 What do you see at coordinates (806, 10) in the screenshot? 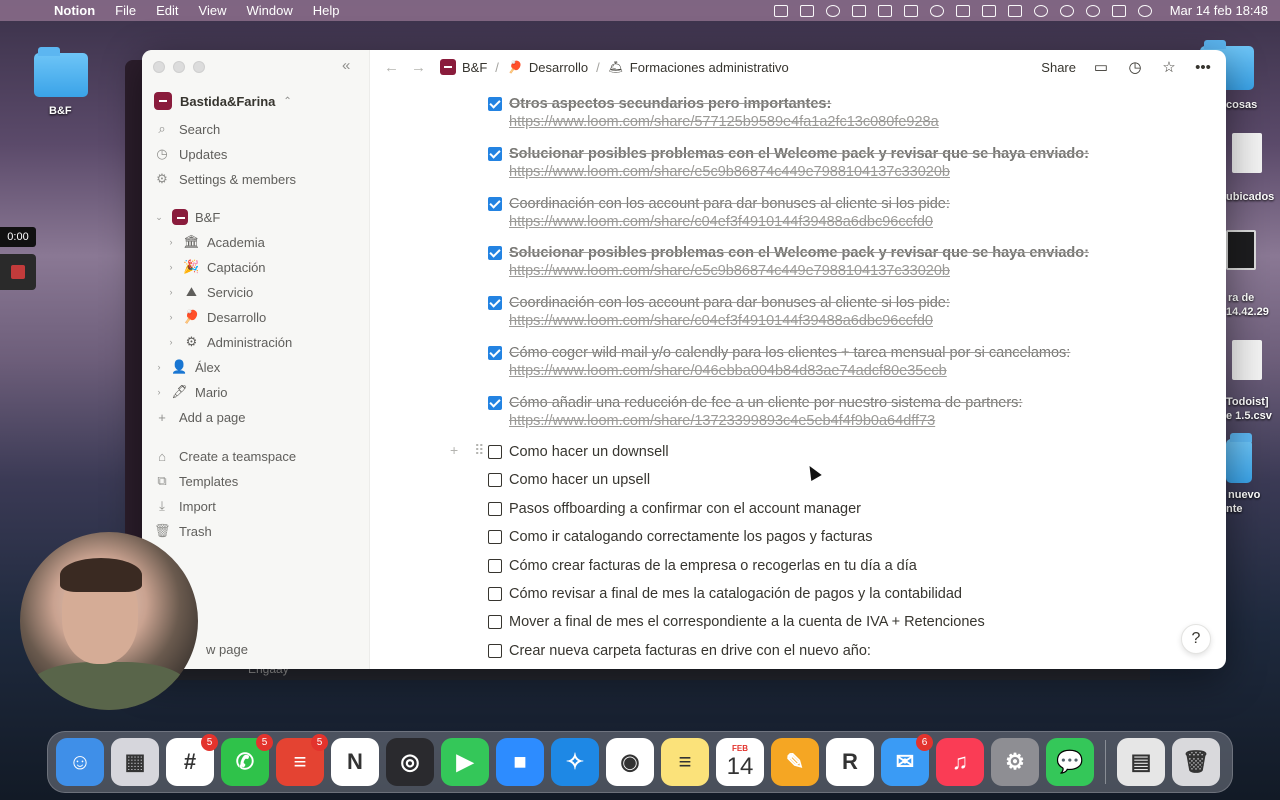
I see `app-tray-icon` at bounding box center [806, 10].